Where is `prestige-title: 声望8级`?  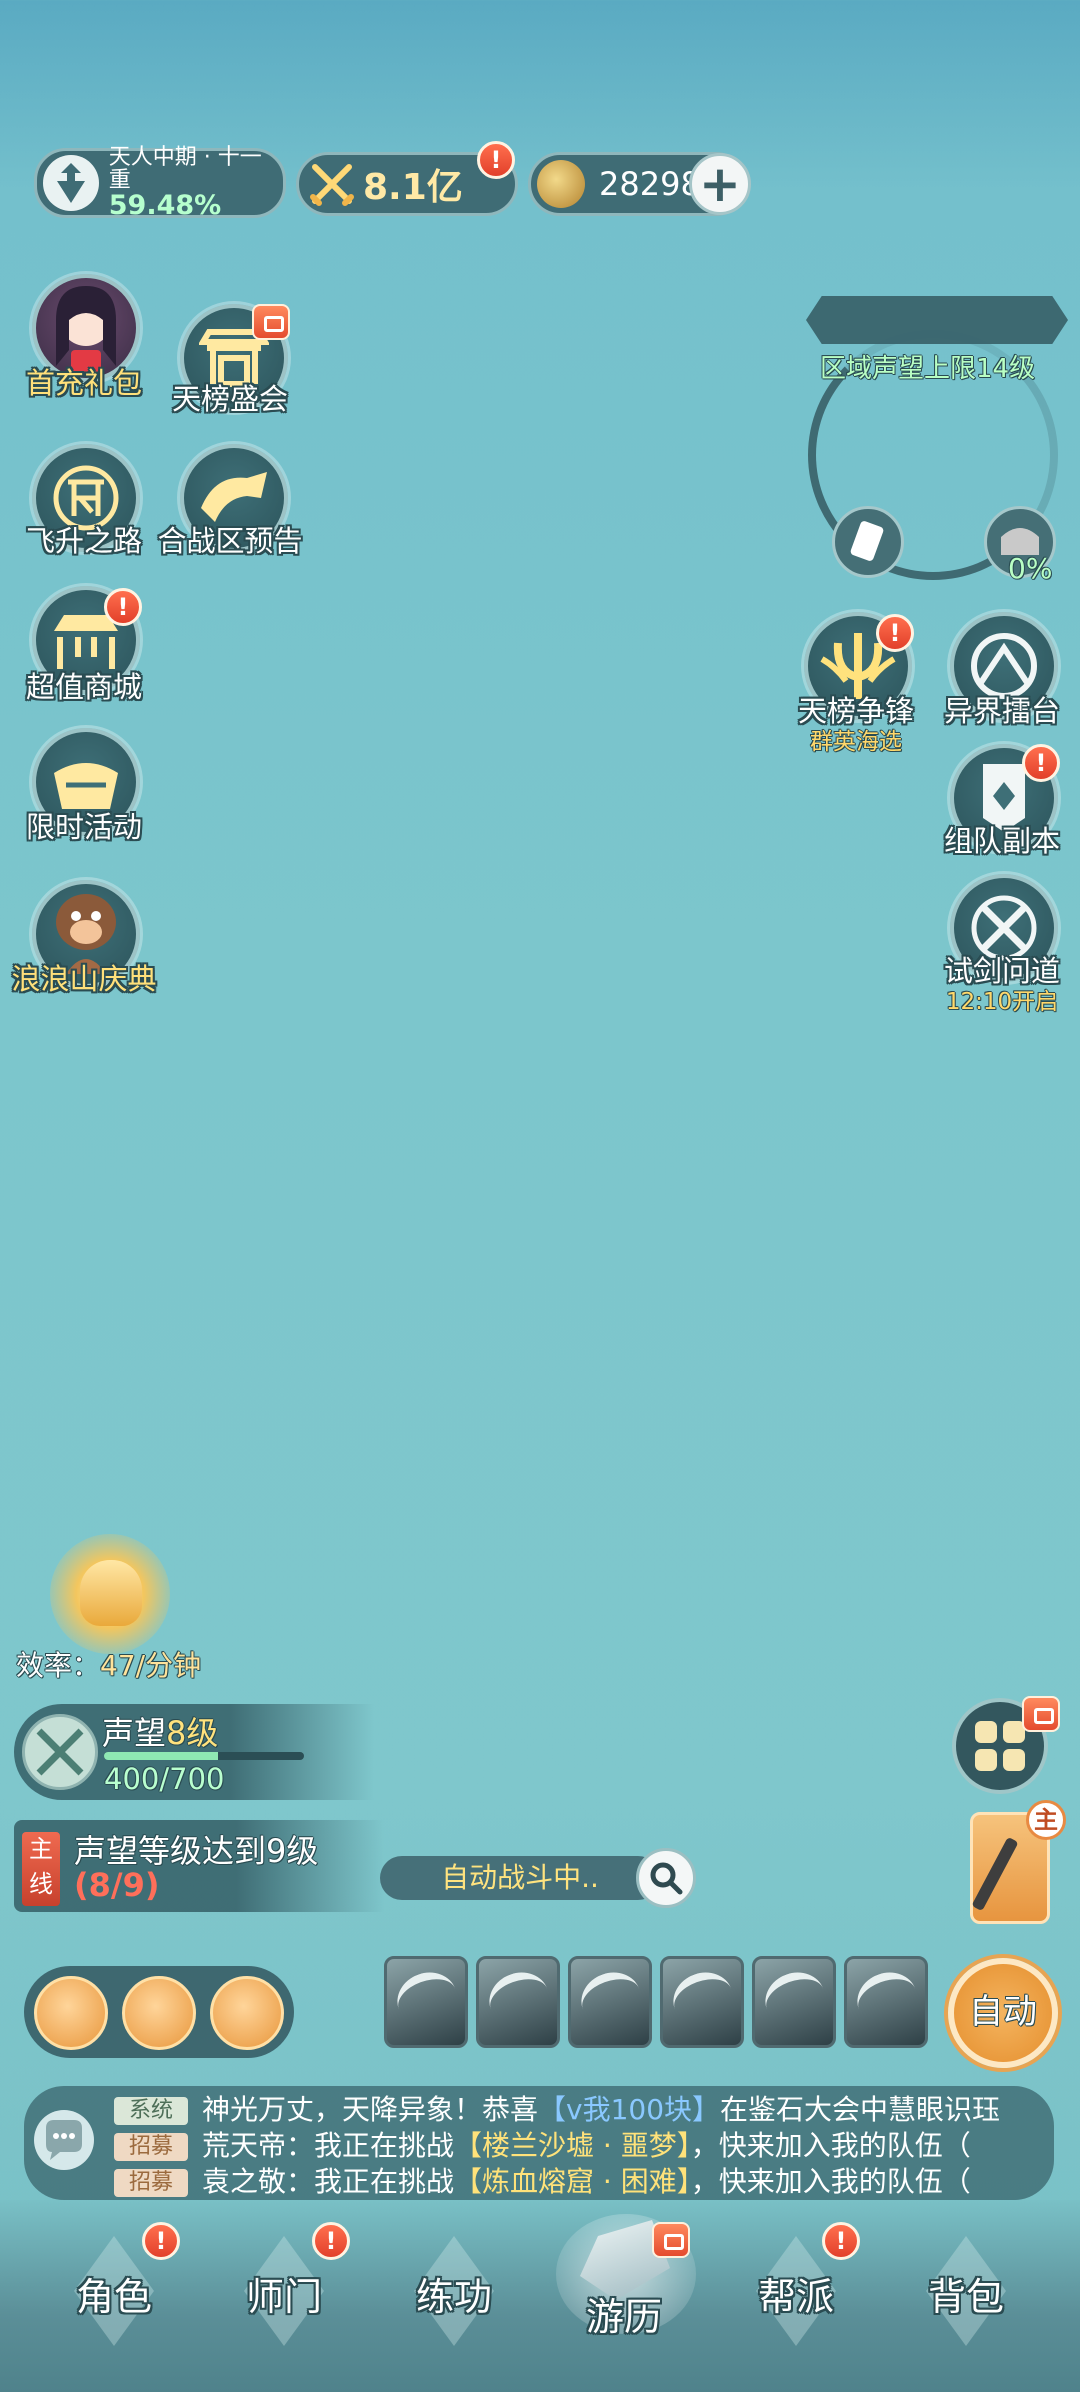 prestige-title: 声望8级 is located at coordinates (160, 1731).